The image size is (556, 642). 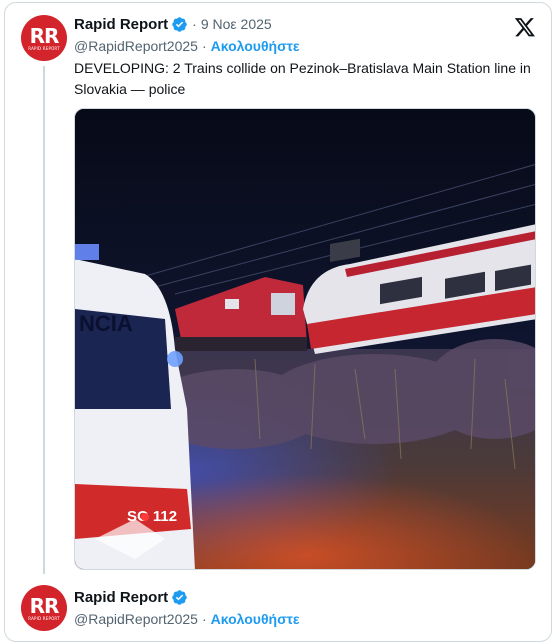 I want to click on tweet-date: 9 Νοε 2025, so click(x=236, y=24).